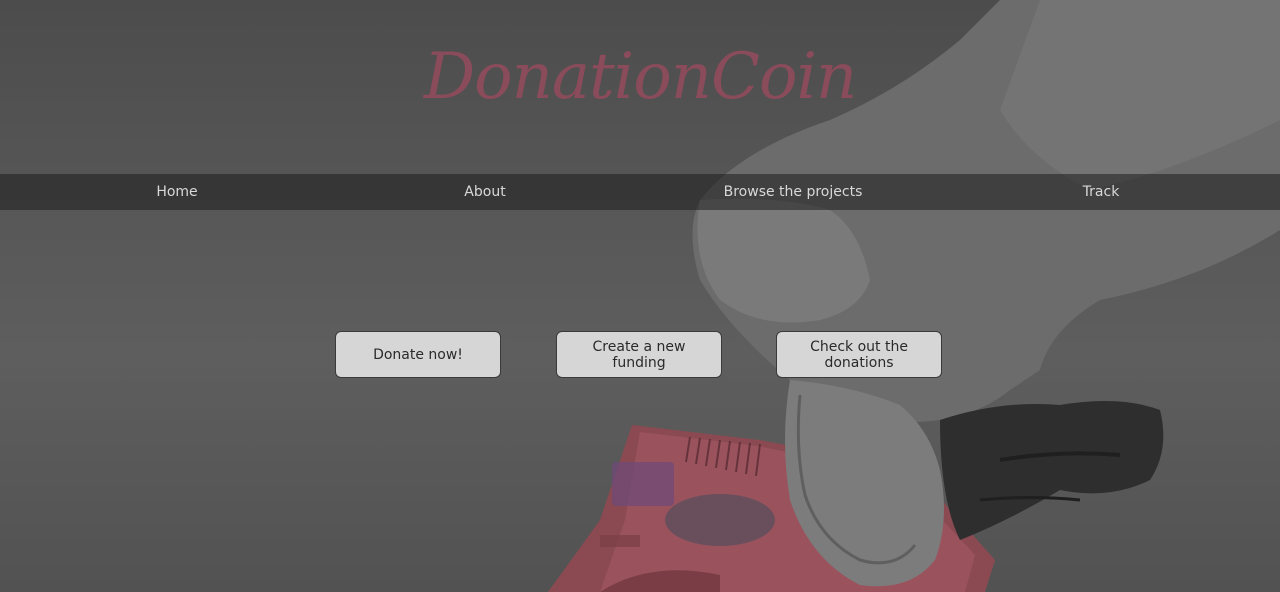  I want to click on donate-now-button: Donate now!, so click(418, 354).